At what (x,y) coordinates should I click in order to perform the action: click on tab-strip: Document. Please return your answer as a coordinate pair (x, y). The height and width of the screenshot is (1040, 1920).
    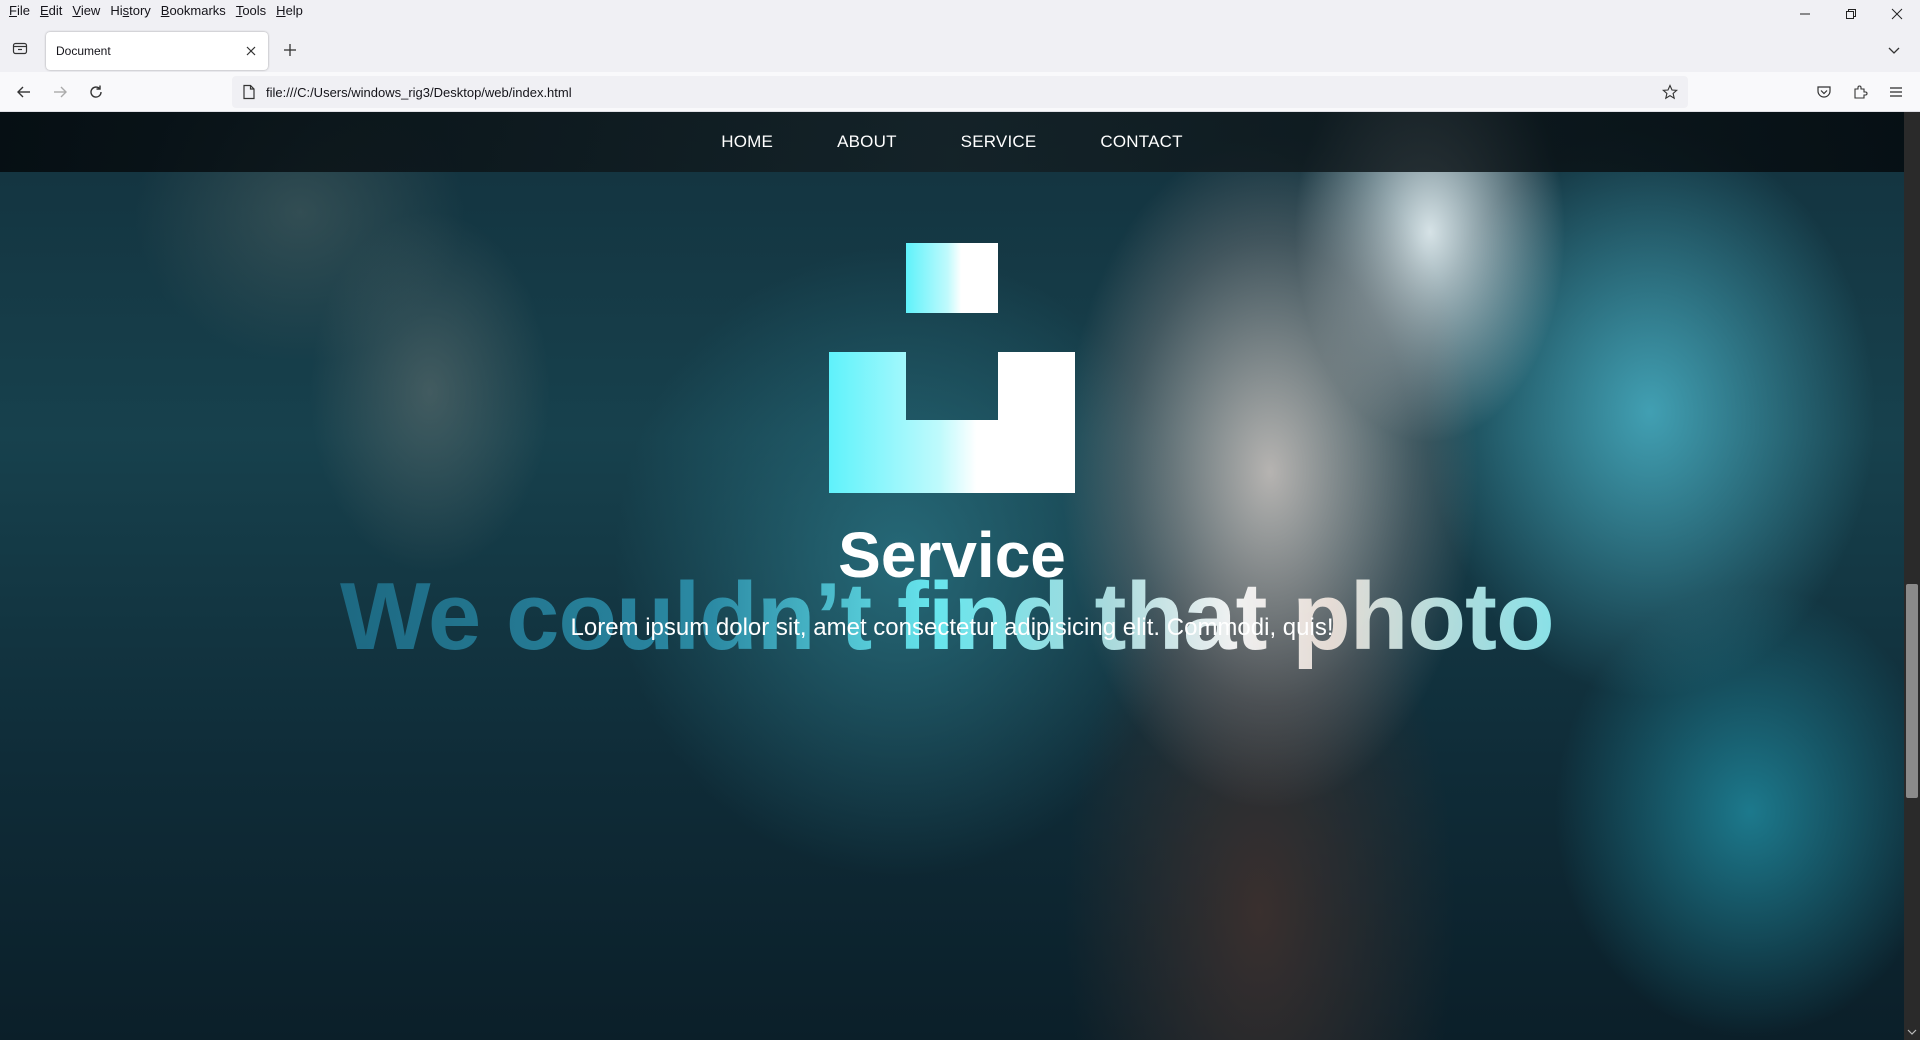
    Looking at the image, I should click on (960, 47).